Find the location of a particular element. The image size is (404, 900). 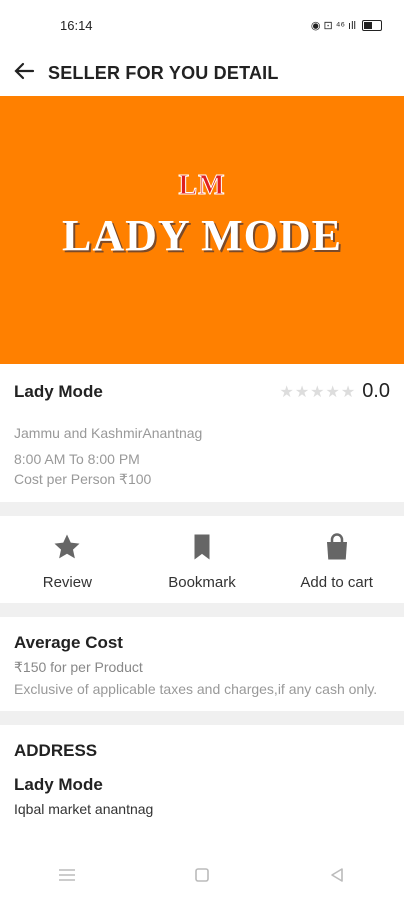

star-icon is located at coordinates (67, 546).